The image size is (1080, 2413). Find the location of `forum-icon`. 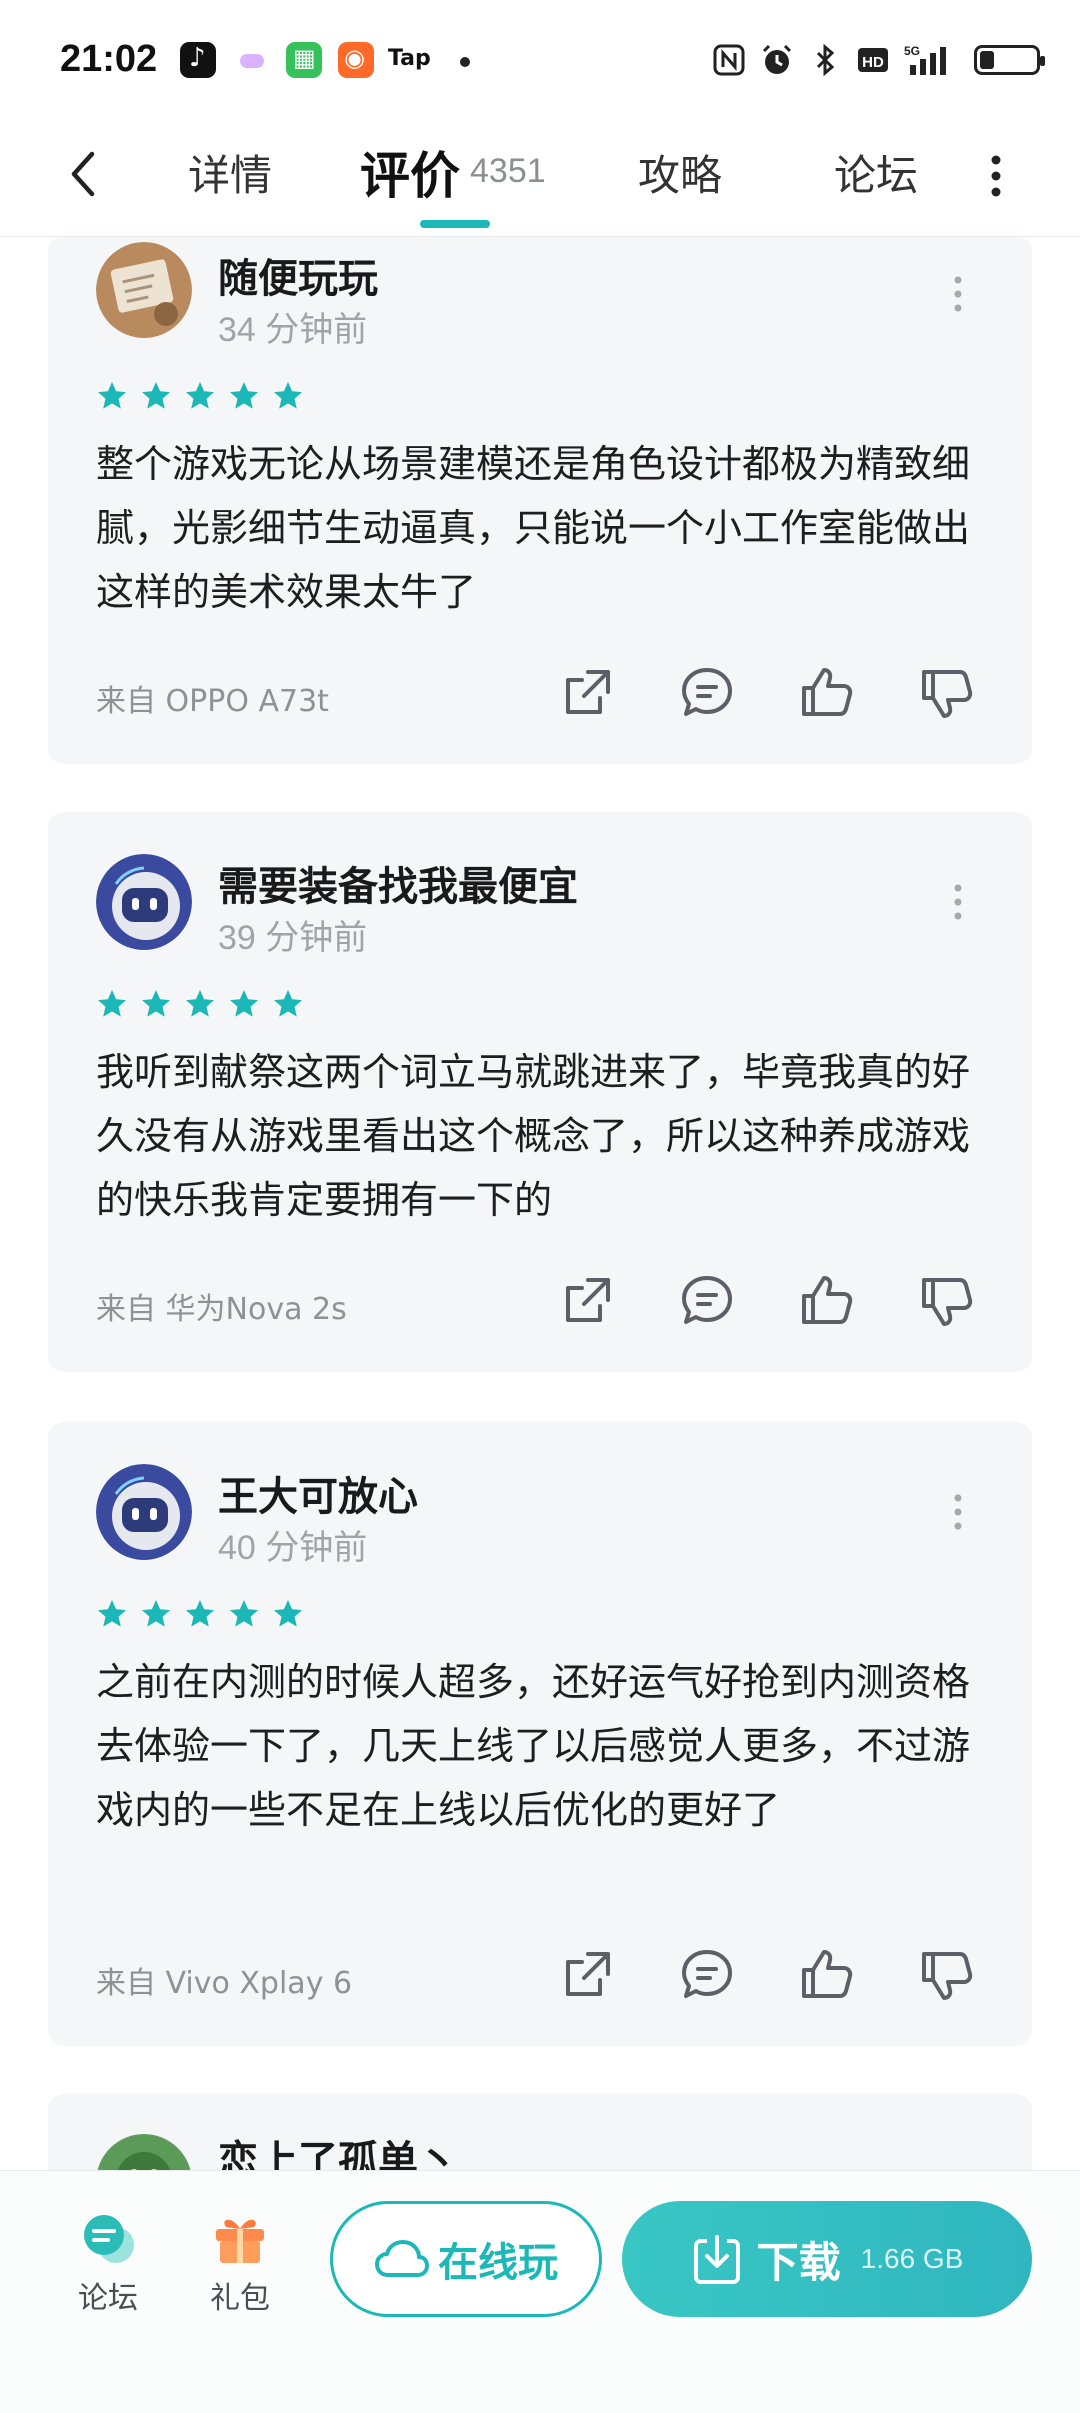

forum-icon is located at coordinates (109, 2239).